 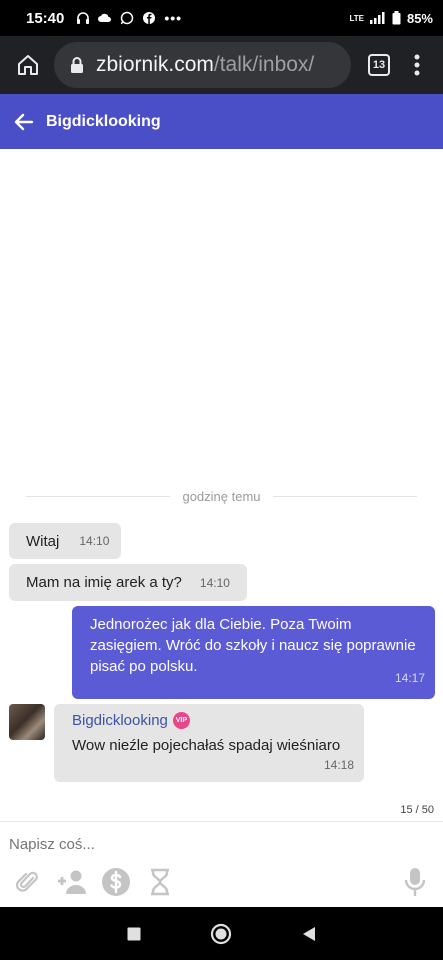 What do you see at coordinates (173, 18) in the screenshot?
I see `more-notifications-icon: •••` at bounding box center [173, 18].